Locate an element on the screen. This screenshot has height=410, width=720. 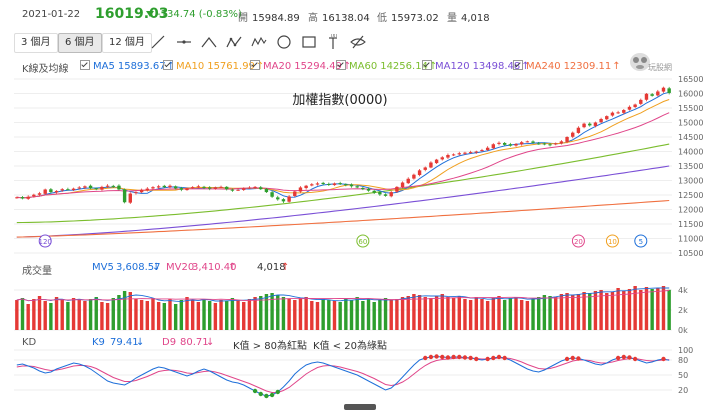
kd-axis-tick: 20 is located at coordinates (683, 390).